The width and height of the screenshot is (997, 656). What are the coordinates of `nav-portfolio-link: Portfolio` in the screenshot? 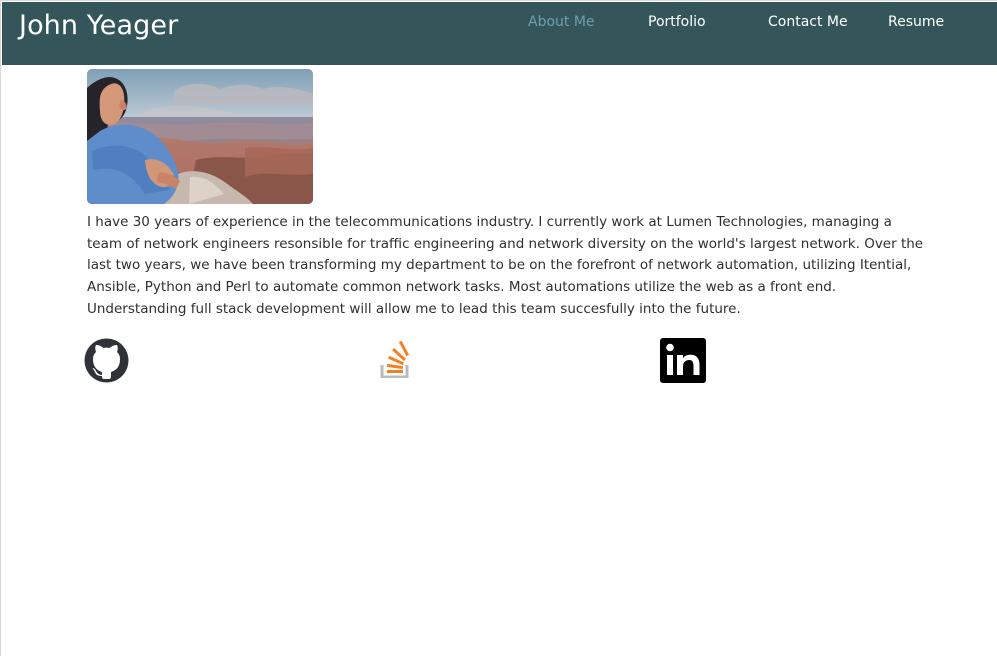 It's located at (677, 22).